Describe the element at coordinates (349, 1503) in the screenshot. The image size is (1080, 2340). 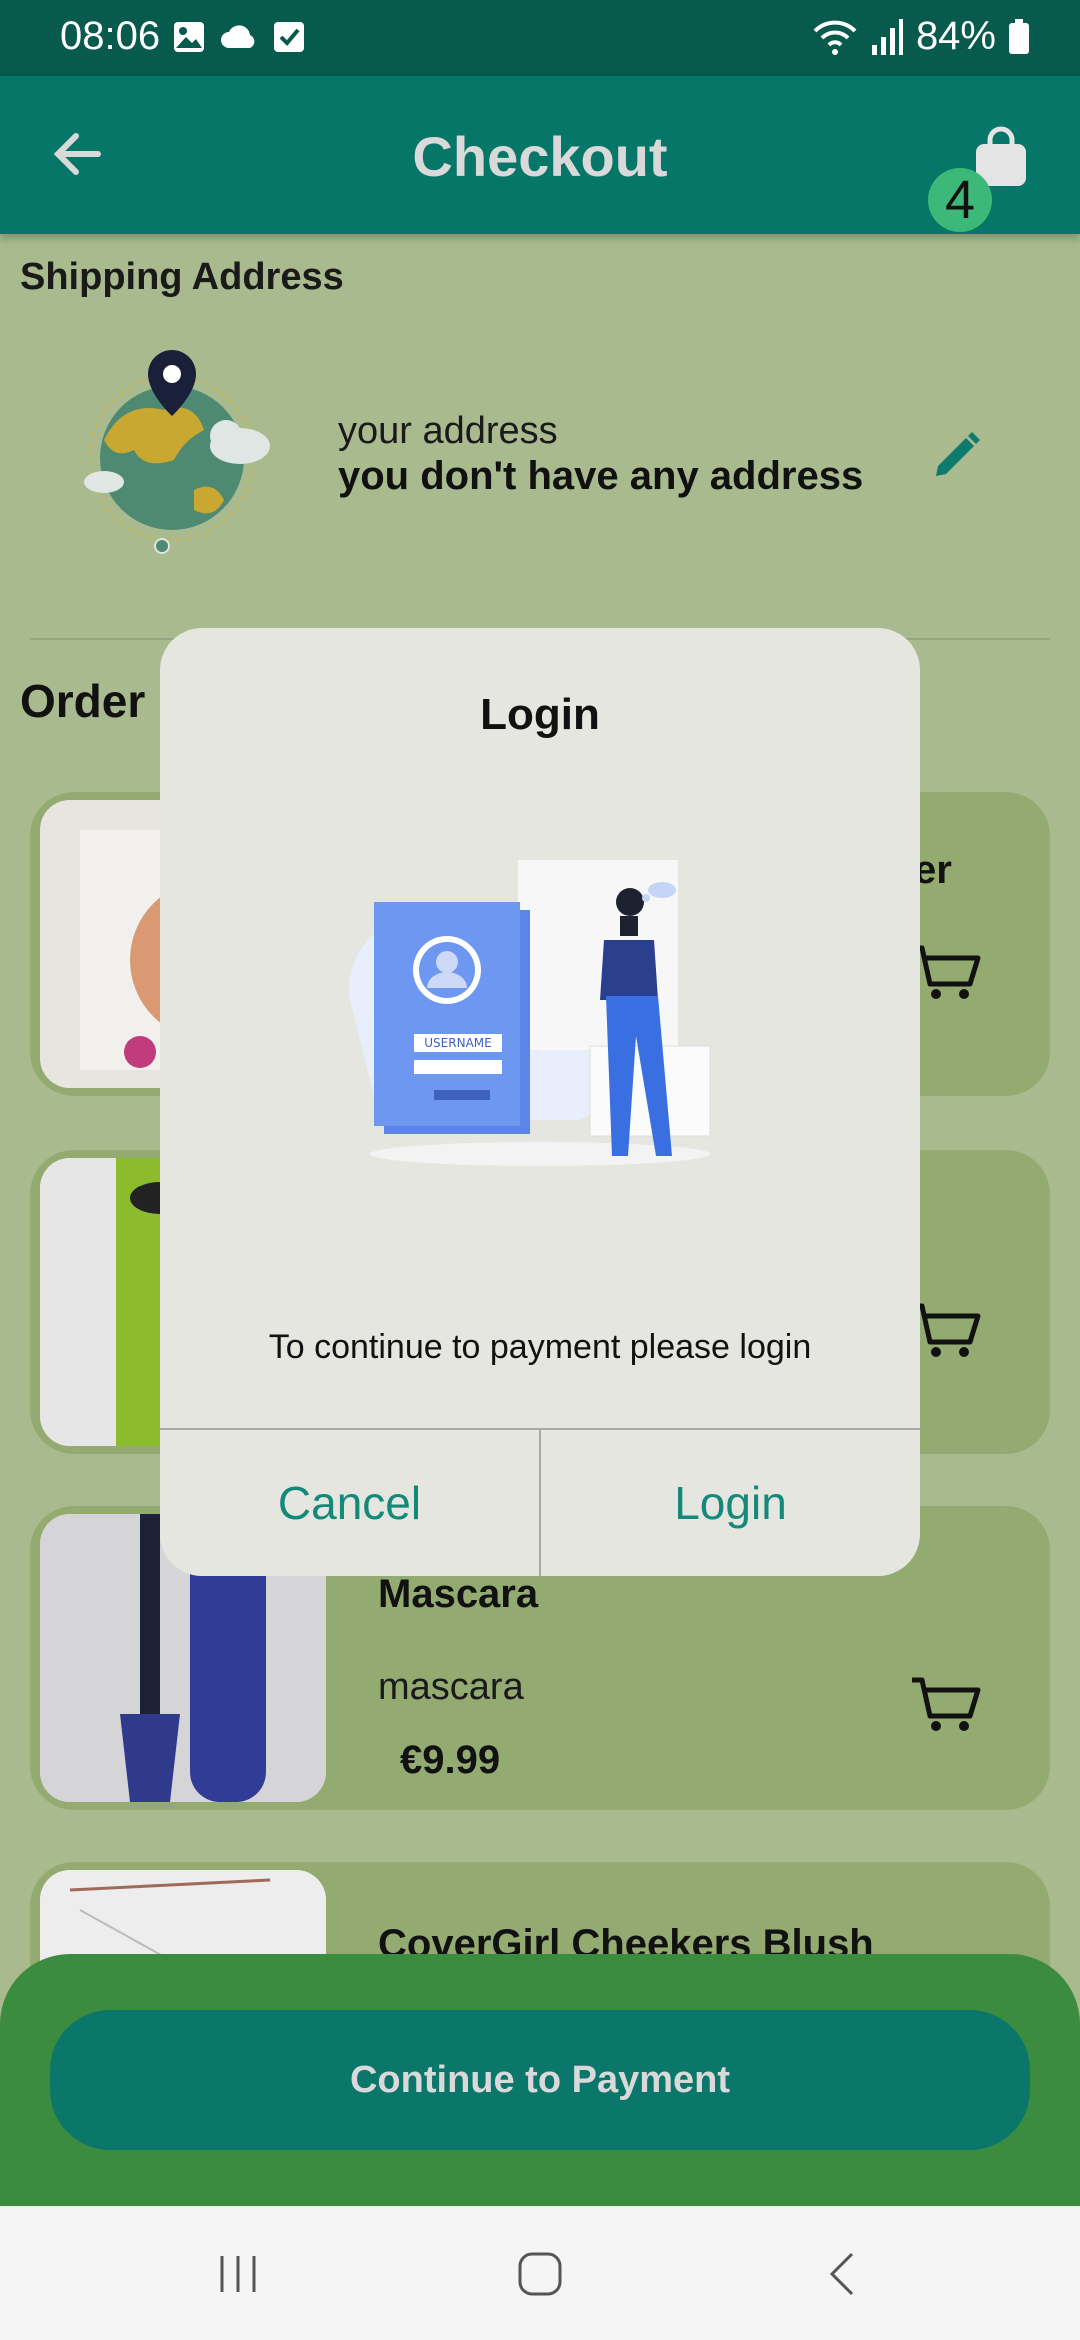
I see `cancel-button: Cancel` at that location.